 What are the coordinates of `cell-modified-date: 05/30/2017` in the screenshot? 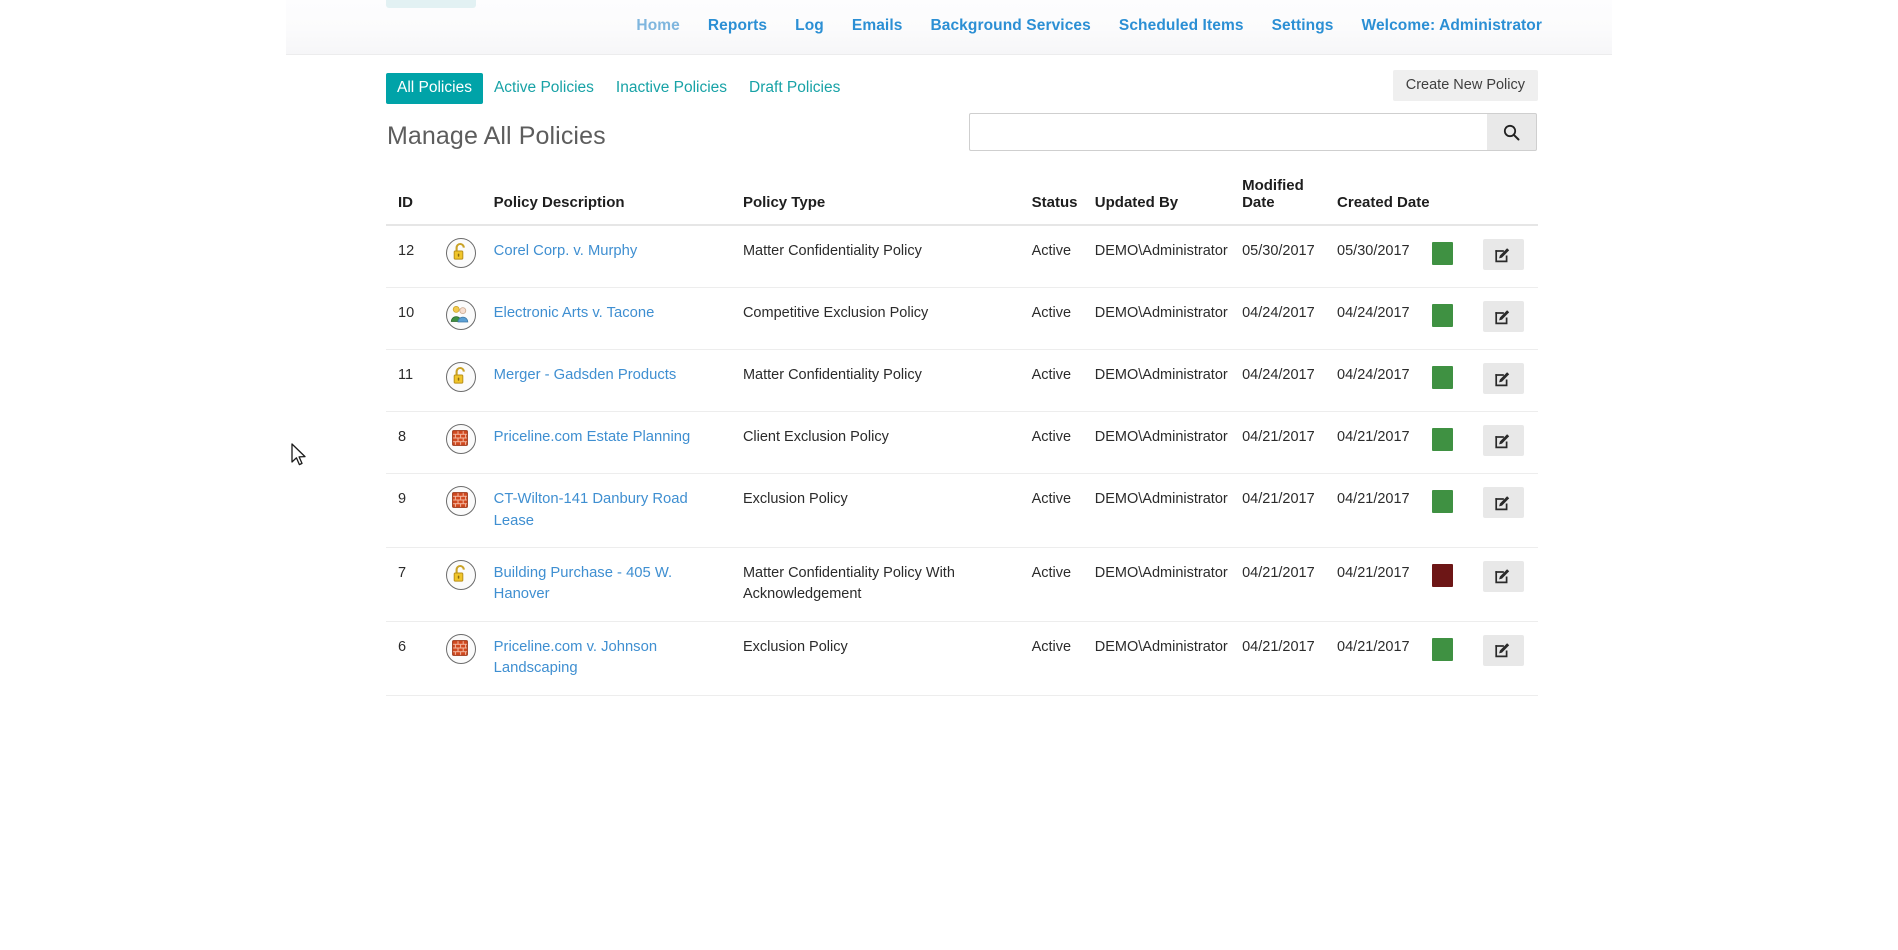 It's located at (1290, 257).